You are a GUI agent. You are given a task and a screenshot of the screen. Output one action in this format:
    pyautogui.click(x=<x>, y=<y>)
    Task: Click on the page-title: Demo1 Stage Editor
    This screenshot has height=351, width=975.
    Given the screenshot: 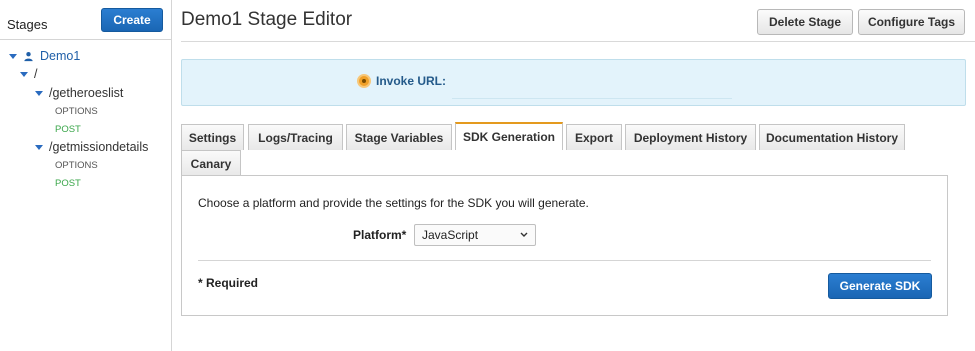 What is the action you would take?
    pyautogui.click(x=267, y=19)
    